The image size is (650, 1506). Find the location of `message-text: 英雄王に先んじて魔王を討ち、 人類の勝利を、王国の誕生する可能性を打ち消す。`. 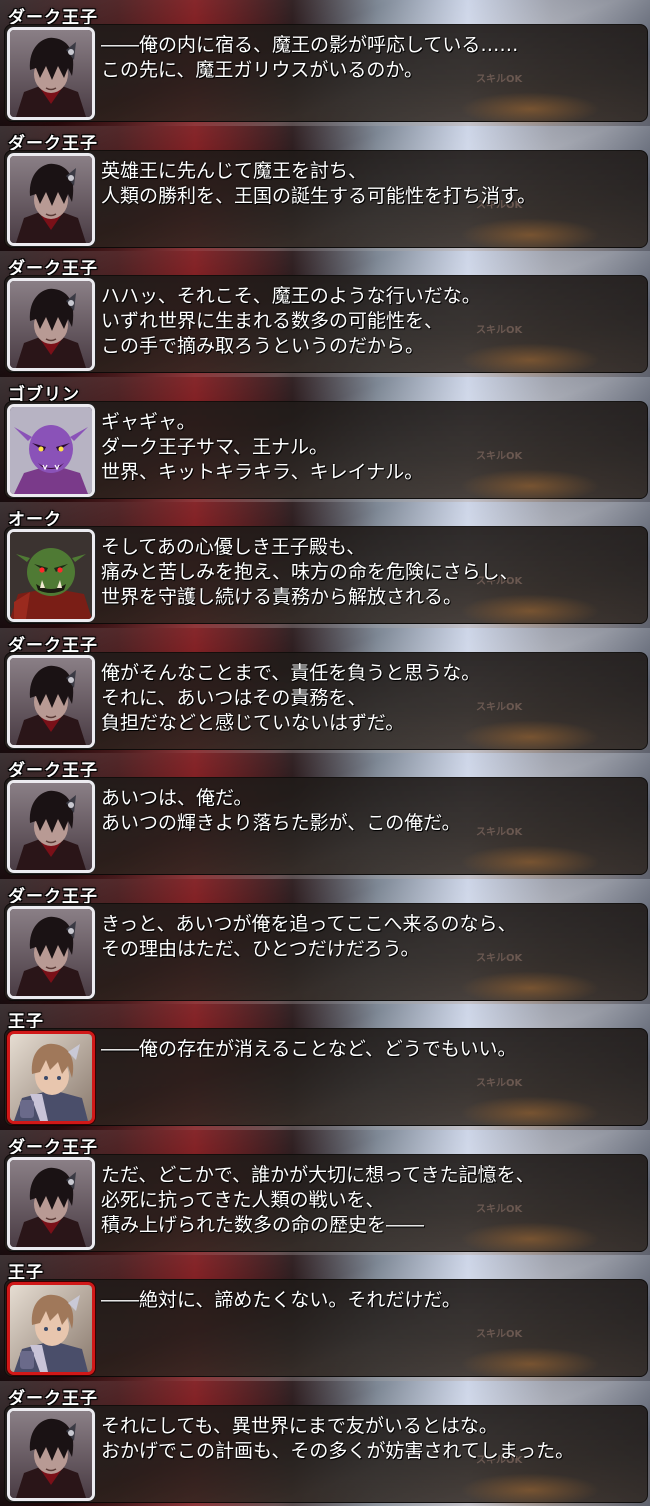

message-text: 英雄王に先んじて魔王を討ち、 人類の勝利を、王国の誕生する可能性を打ち消す。 is located at coordinates (371, 184).